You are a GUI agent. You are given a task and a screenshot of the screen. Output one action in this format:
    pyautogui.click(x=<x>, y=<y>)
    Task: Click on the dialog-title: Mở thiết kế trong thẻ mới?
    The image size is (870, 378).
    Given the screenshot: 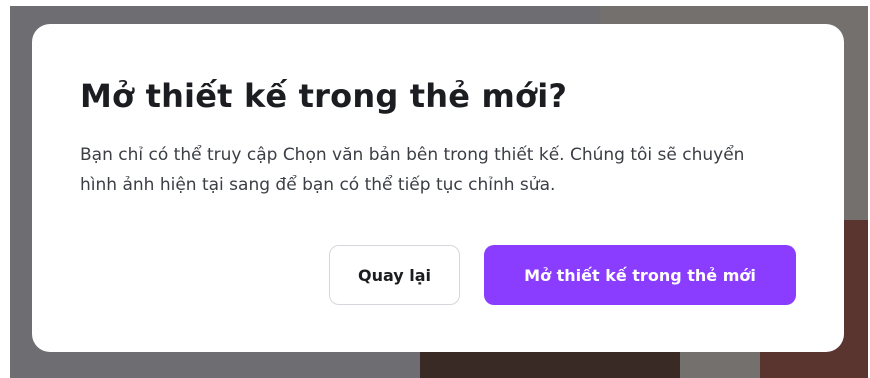 What is the action you would take?
    pyautogui.click(x=324, y=96)
    